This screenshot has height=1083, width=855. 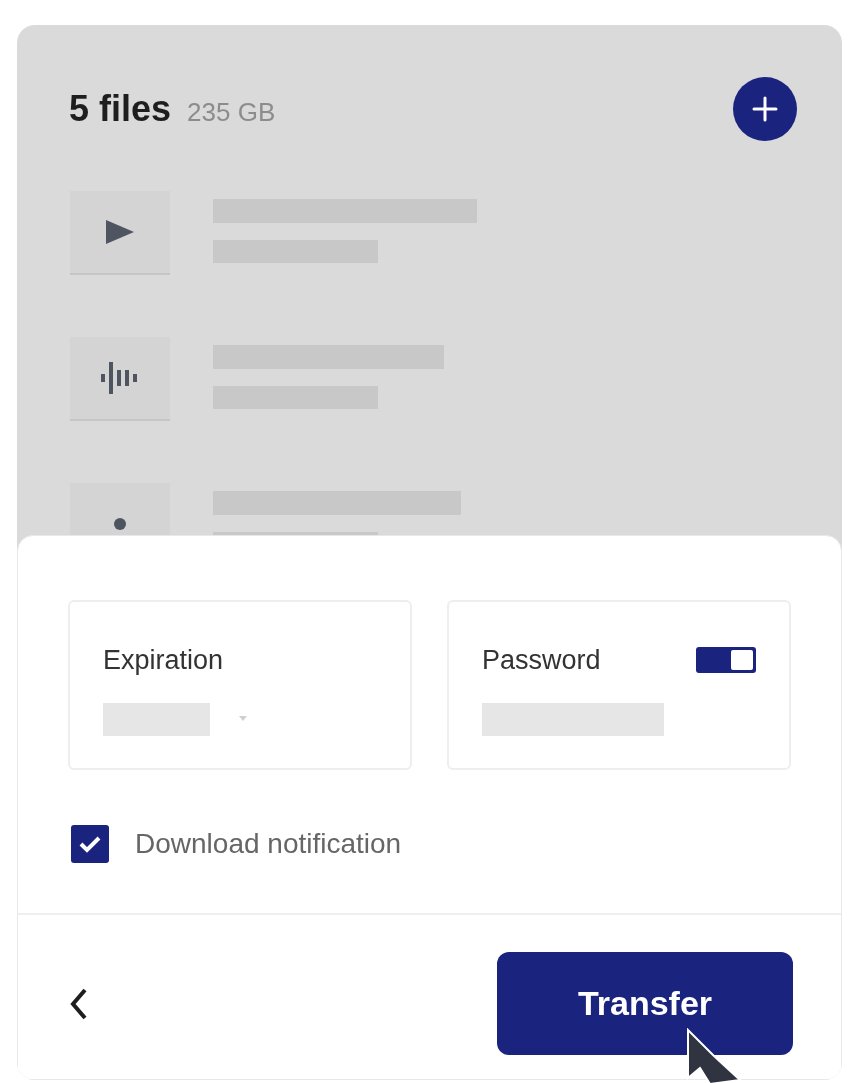 What do you see at coordinates (573, 719) in the screenshot?
I see `password-field` at bounding box center [573, 719].